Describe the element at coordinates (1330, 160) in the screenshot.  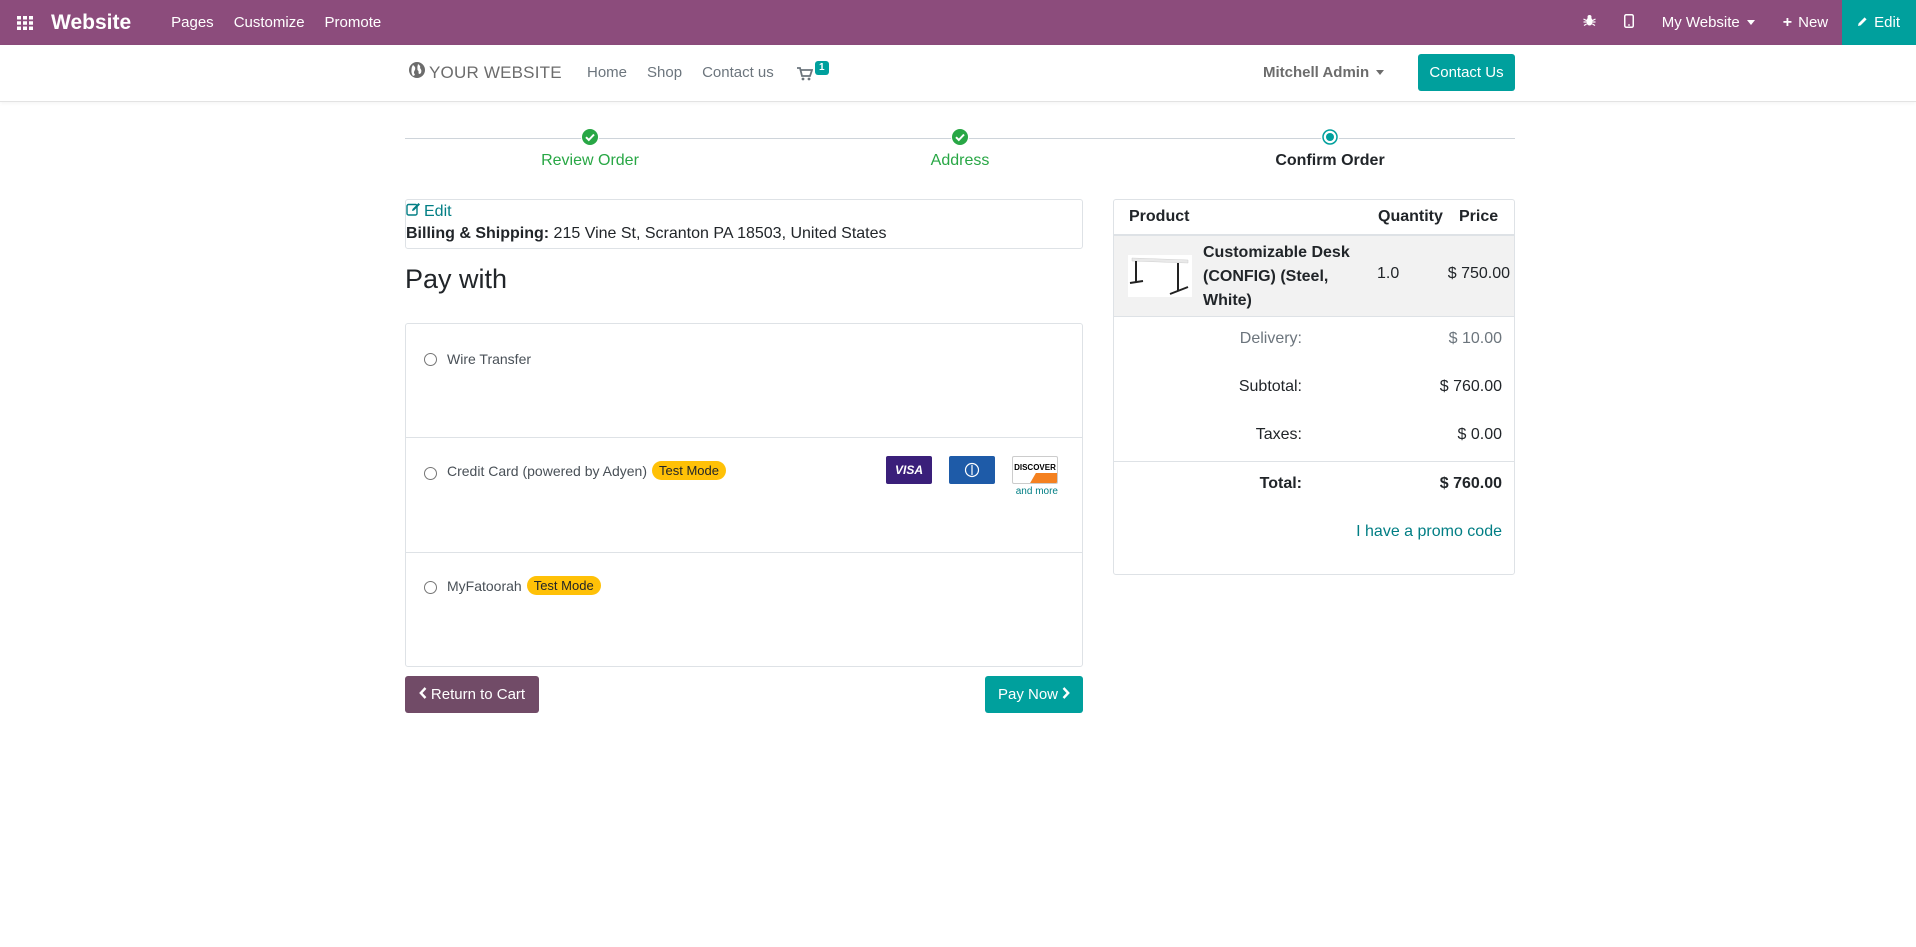
I see `step-label: Confirm Order` at that location.